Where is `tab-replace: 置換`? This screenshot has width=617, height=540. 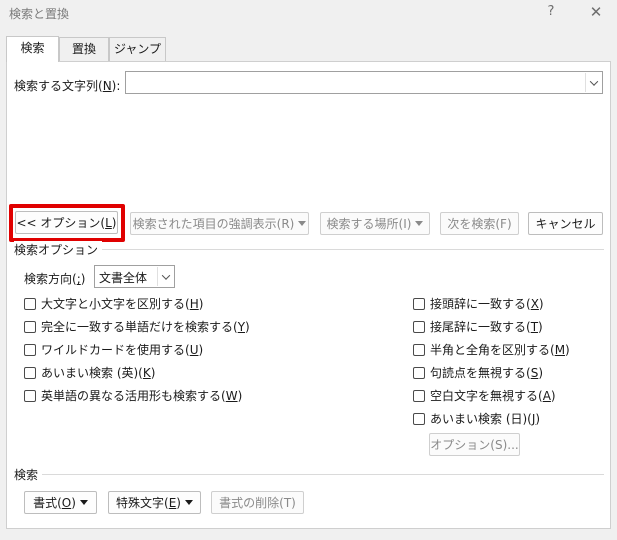 tab-replace: 置換 is located at coordinates (84, 49).